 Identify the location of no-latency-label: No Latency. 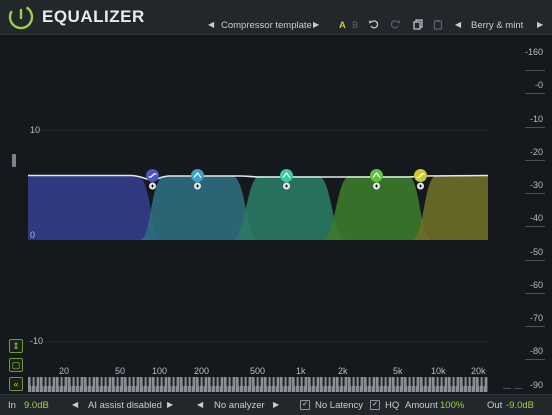
(339, 405).